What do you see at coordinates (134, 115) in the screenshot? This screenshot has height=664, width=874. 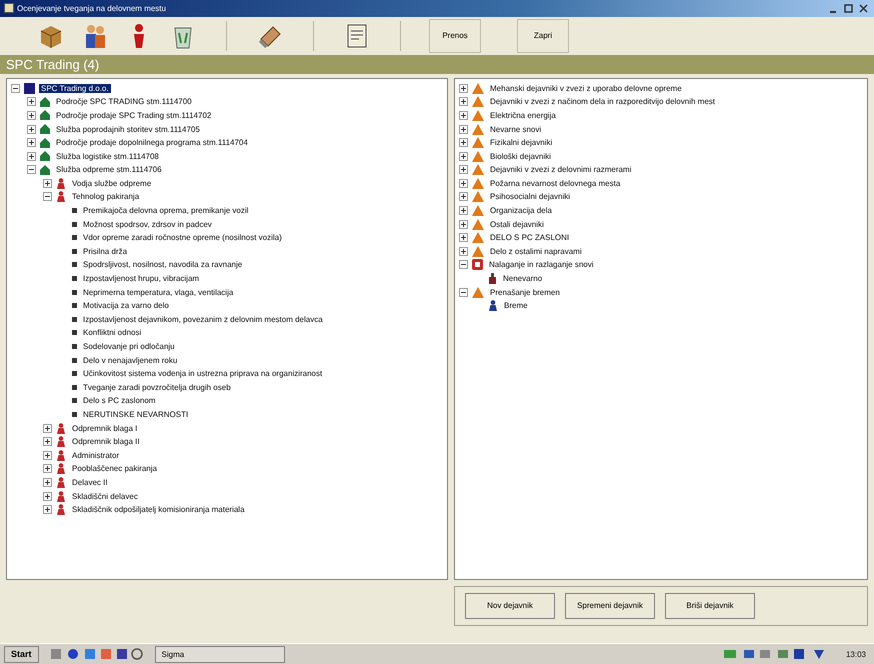 I see `tree-item: Področje prodaje SPC Trading stm.1114702` at bounding box center [134, 115].